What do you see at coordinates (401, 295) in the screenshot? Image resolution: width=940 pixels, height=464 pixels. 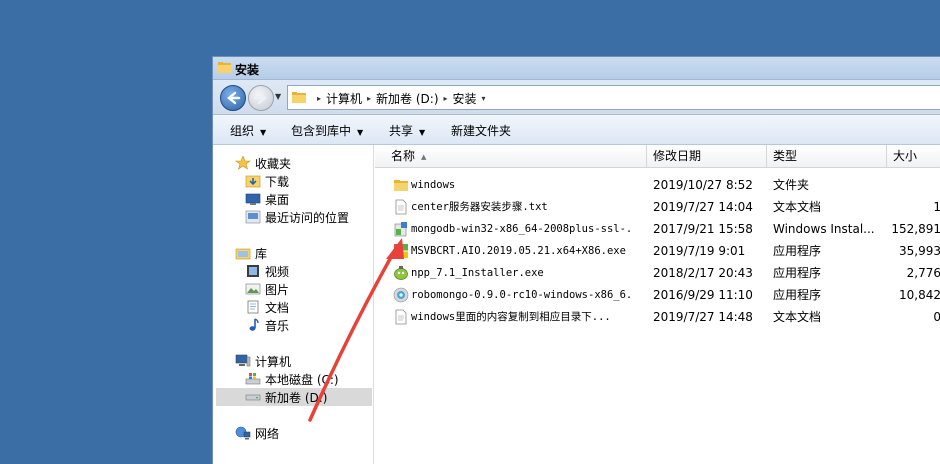 I see `robomongo-icon` at bounding box center [401, 295].